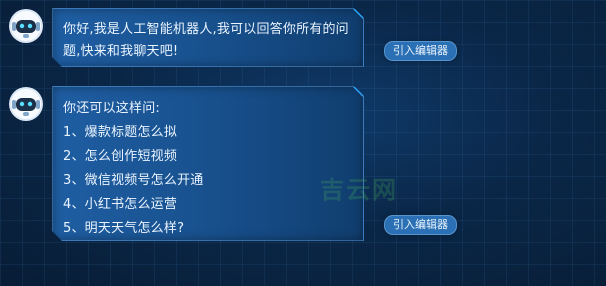  I want to click on suggestions-intro: 你还可以这样问:, so click(111, 108).